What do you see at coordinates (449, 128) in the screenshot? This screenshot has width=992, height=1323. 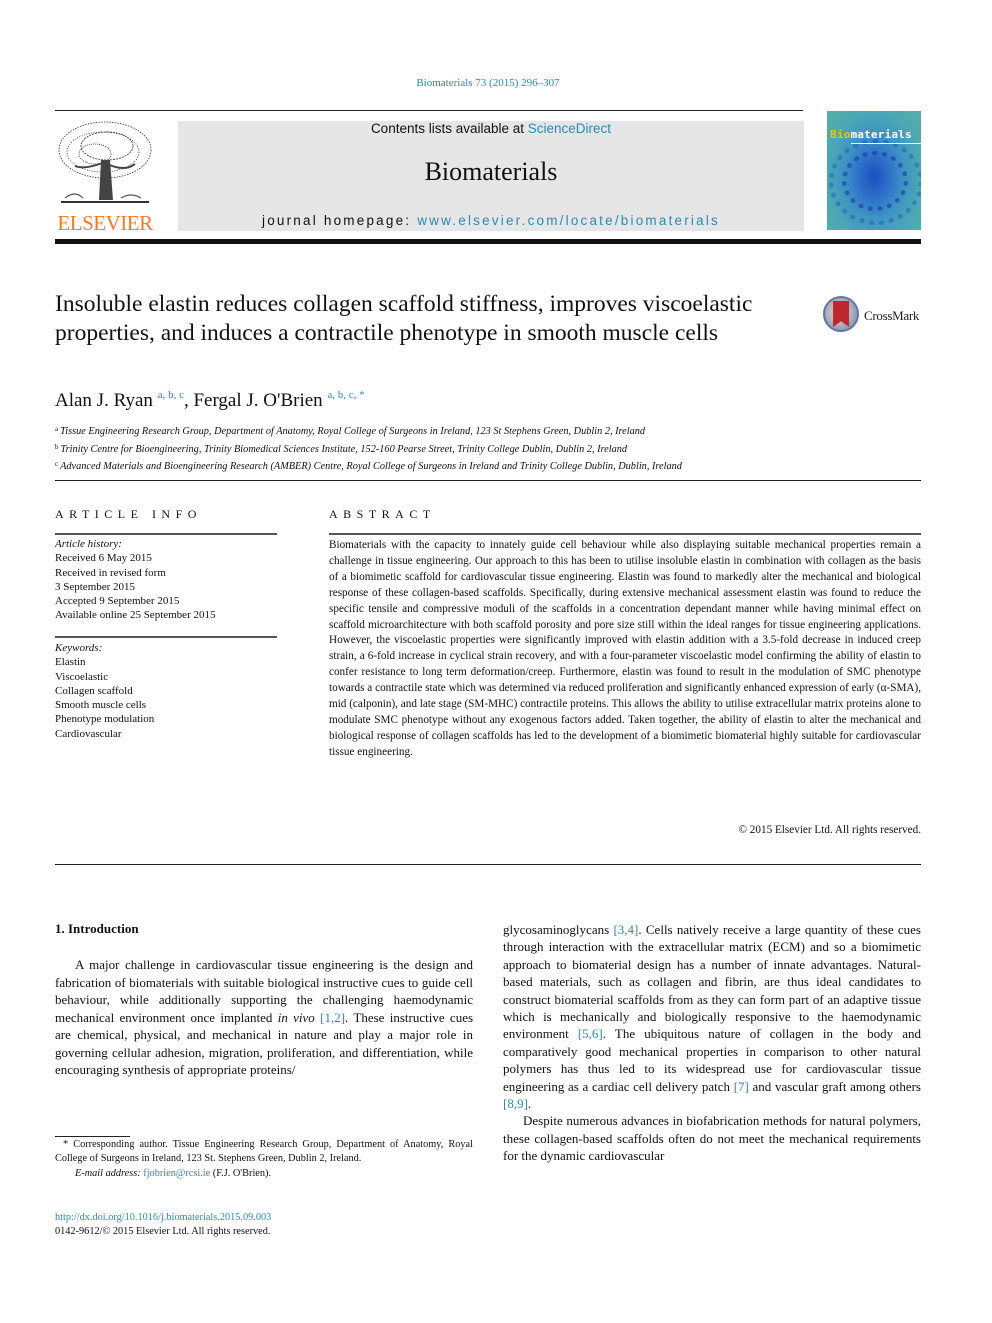 I see `contents-prefix: Contents lists available at` at bounding box center [449, 128].